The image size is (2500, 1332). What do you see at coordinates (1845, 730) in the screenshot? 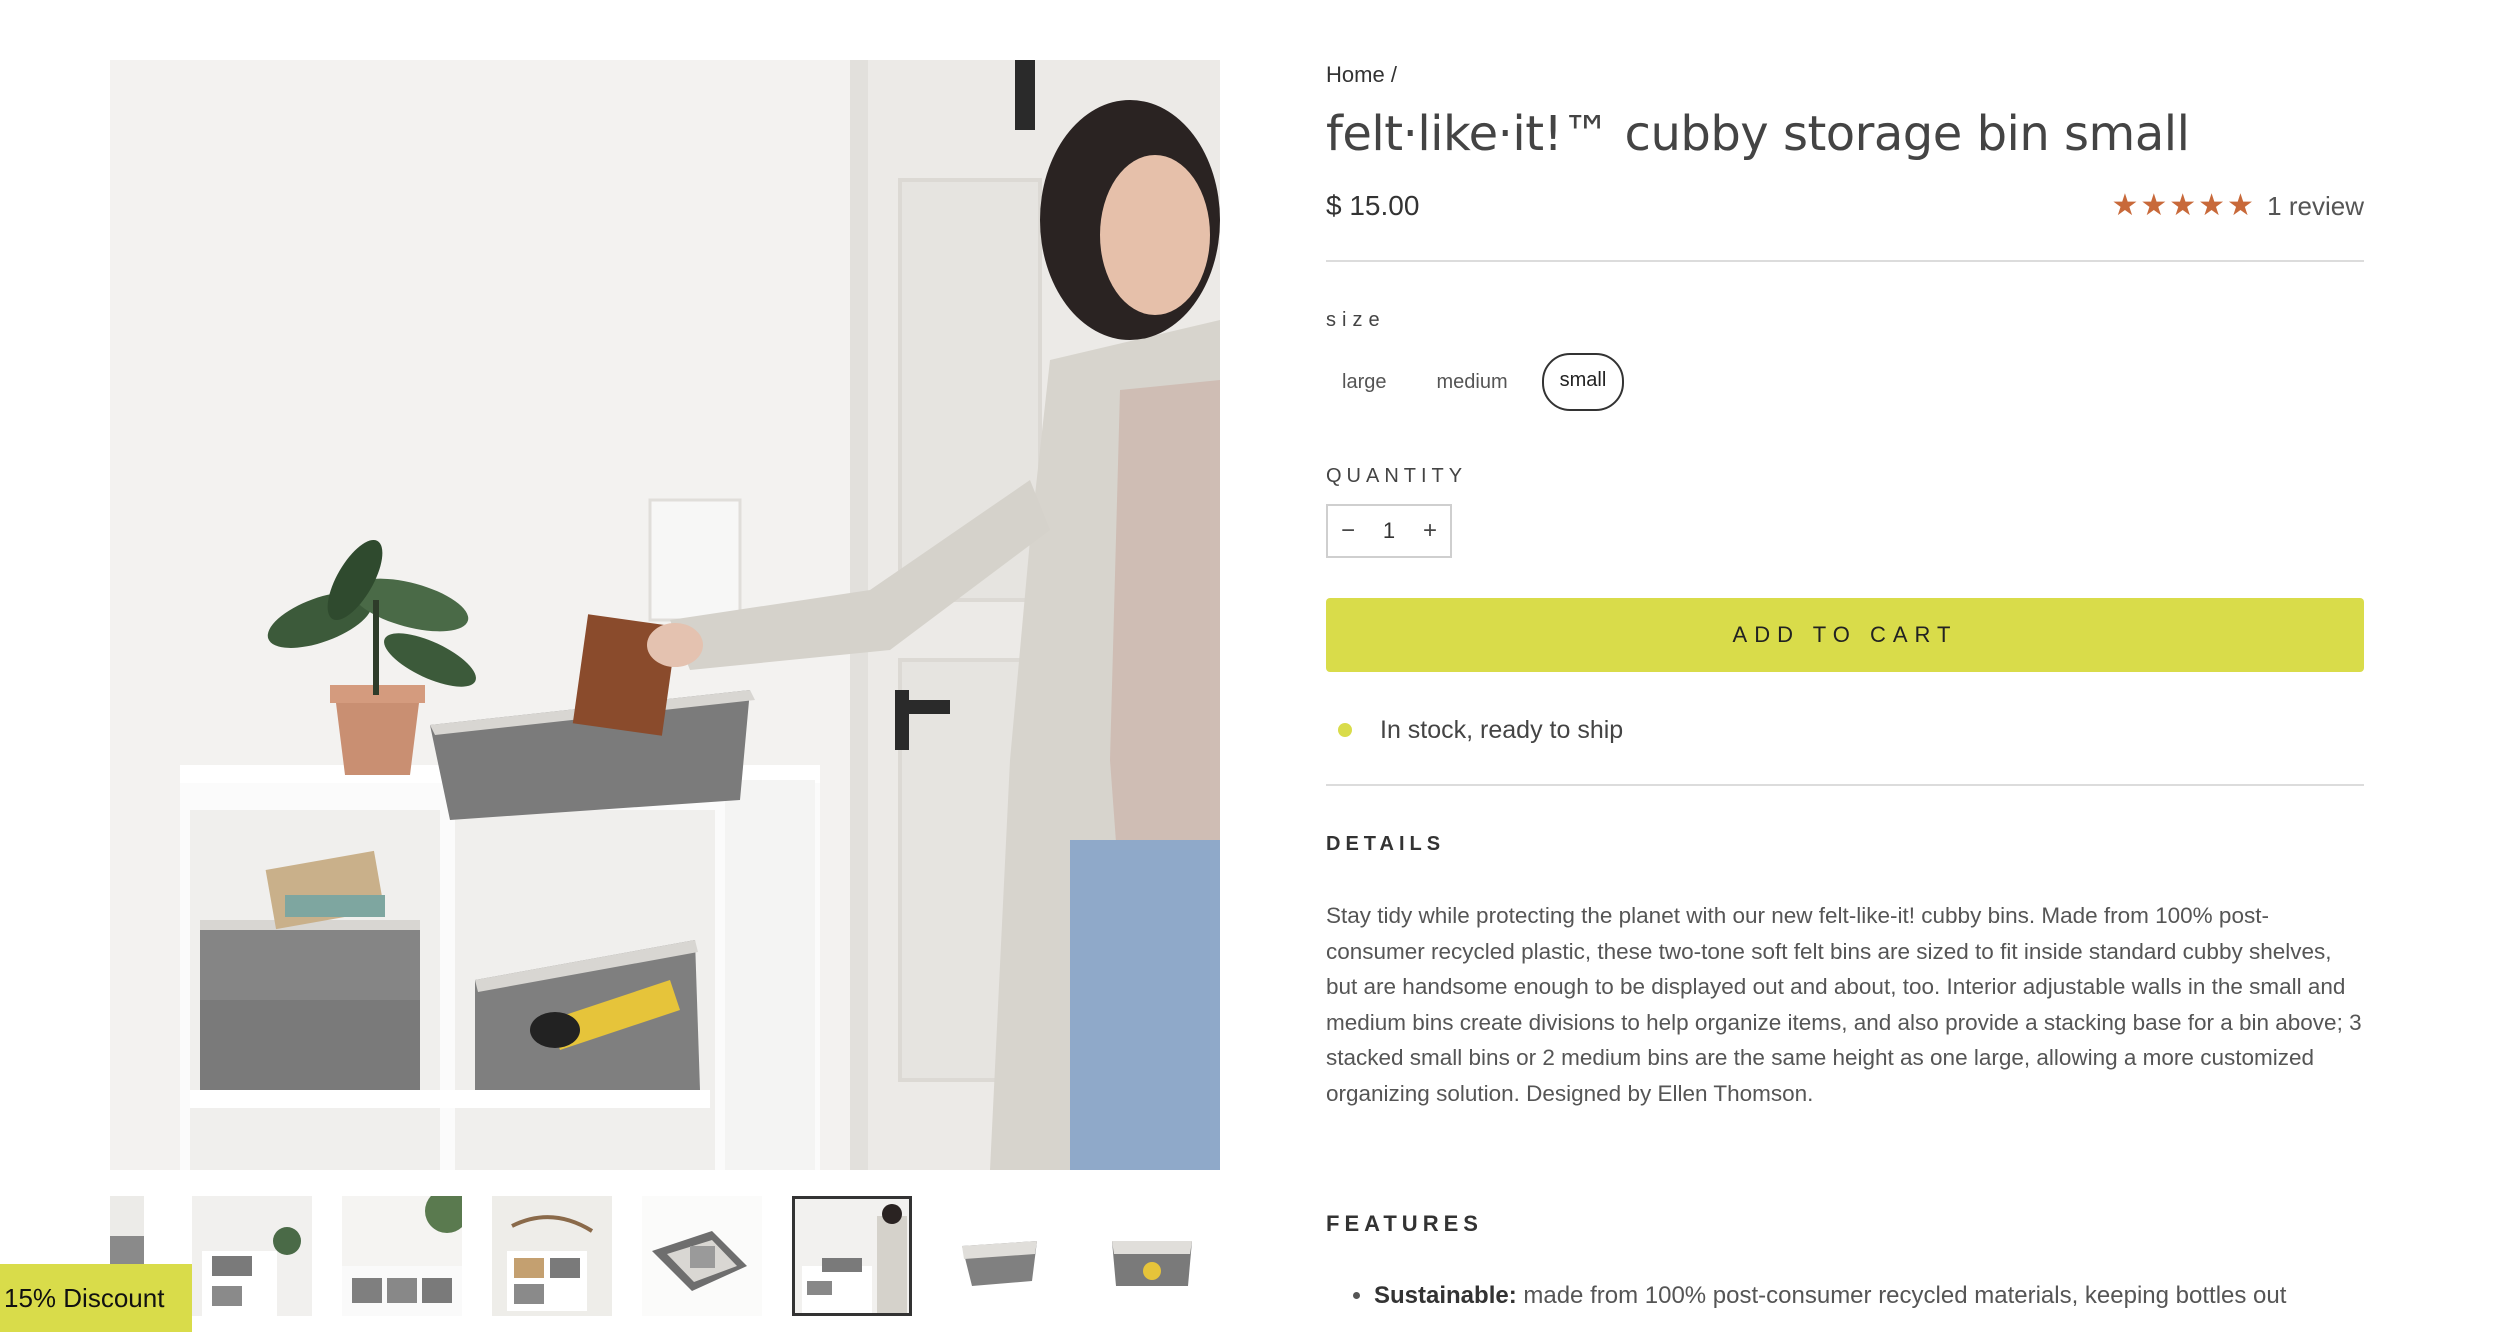
I see `stock-status: In stock, ready to ship` at bounding box center [1845, 730].